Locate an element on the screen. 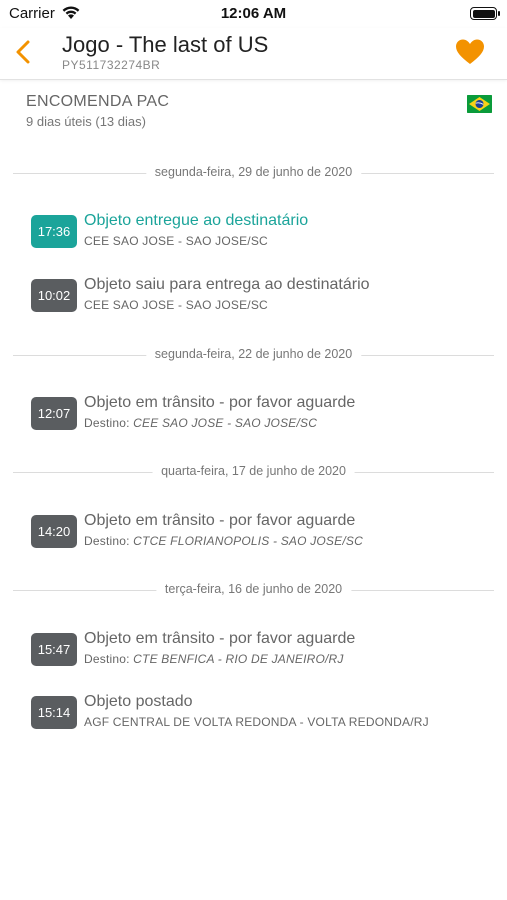  date-separator: segunda-feira, 22 de junho de 2020 is located at coordinates (253, 355).